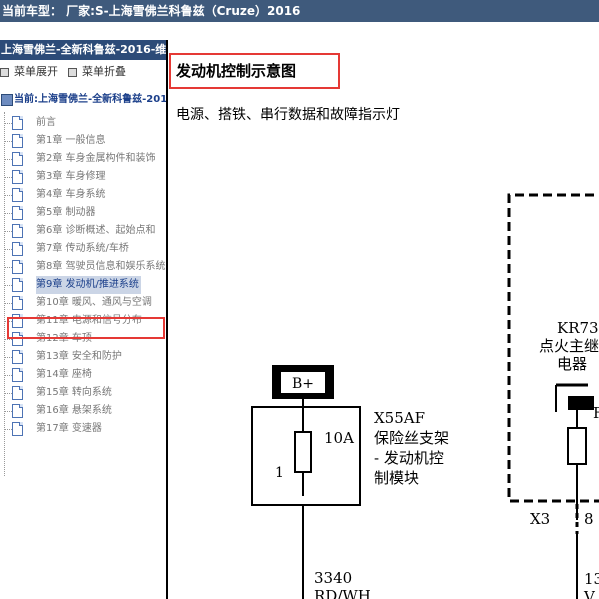 This screenshot has width=599, height=599. I want to click on fuse-pin: 1, so click(279, 473).